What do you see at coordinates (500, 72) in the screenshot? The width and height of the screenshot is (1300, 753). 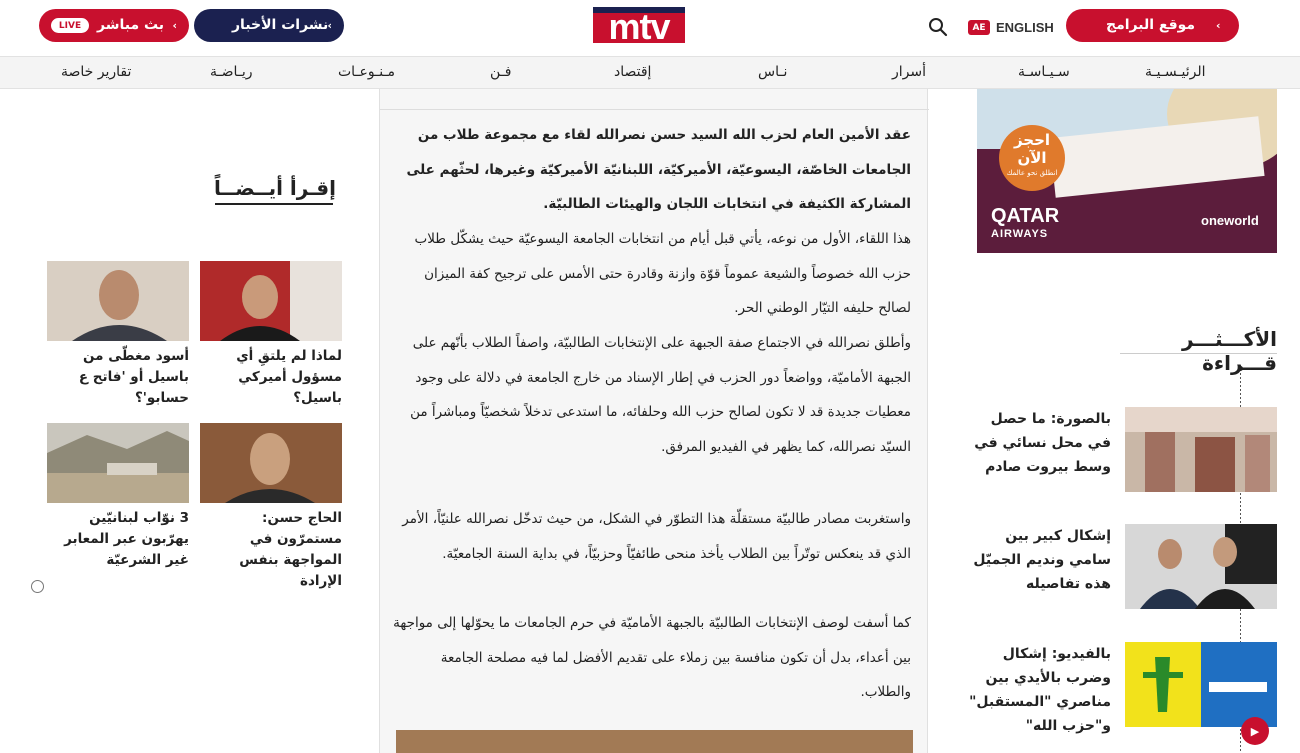 I see `nav-item-art: فـن` at bounding box center [500, 72].